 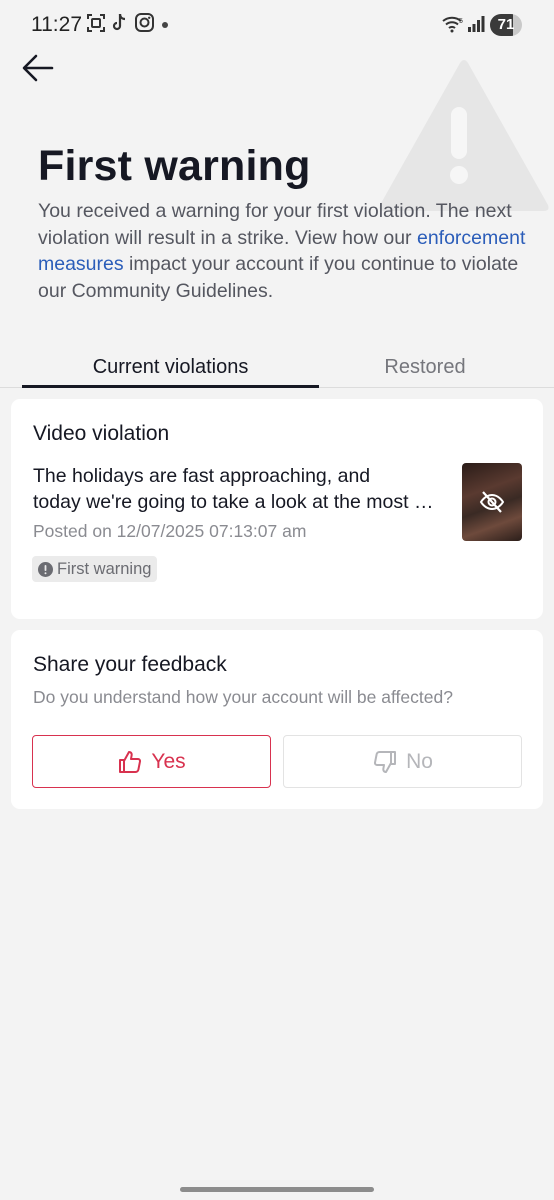 I want to click on feedback-title: Share your feedback, so click(x=130, y=664).